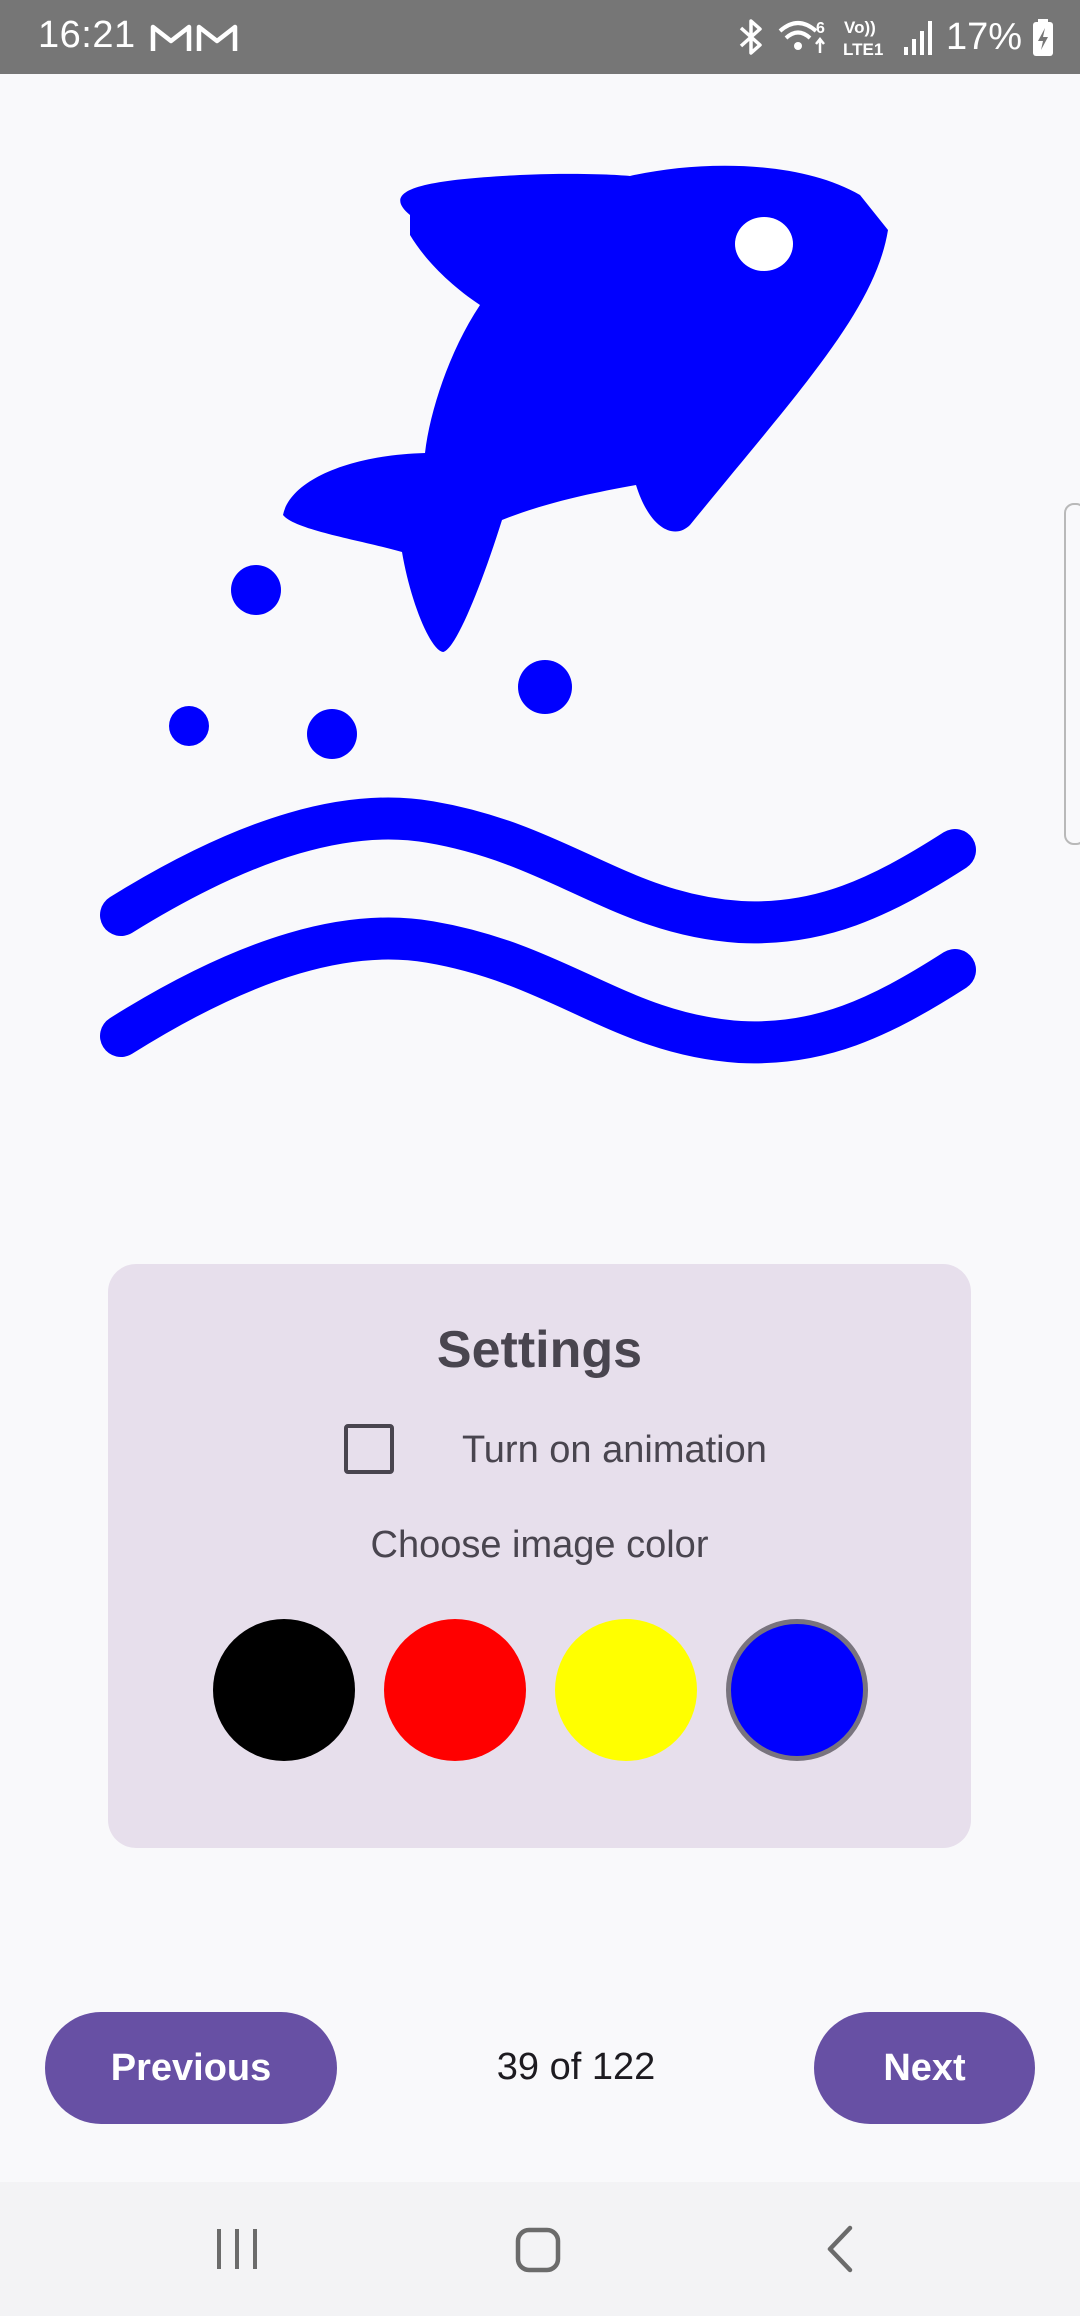  Describe the element at coordinates (237, 2249) in the screenshot. I see `recent-apps-icon` at that location.